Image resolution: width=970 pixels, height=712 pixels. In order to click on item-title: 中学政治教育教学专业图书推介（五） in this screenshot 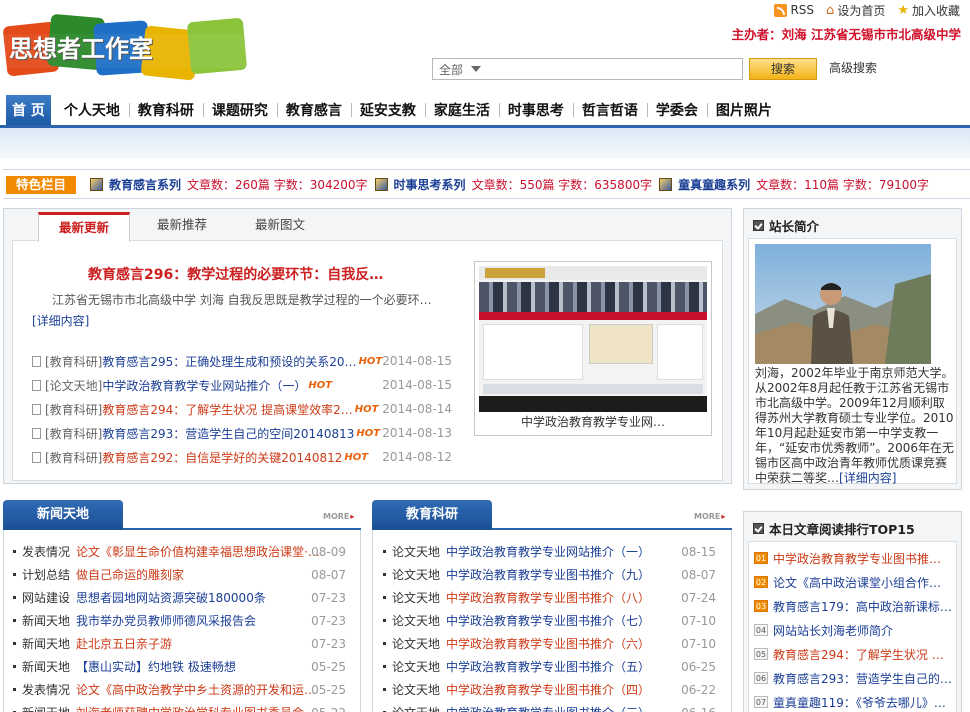, I will do `click(548, 666)`.